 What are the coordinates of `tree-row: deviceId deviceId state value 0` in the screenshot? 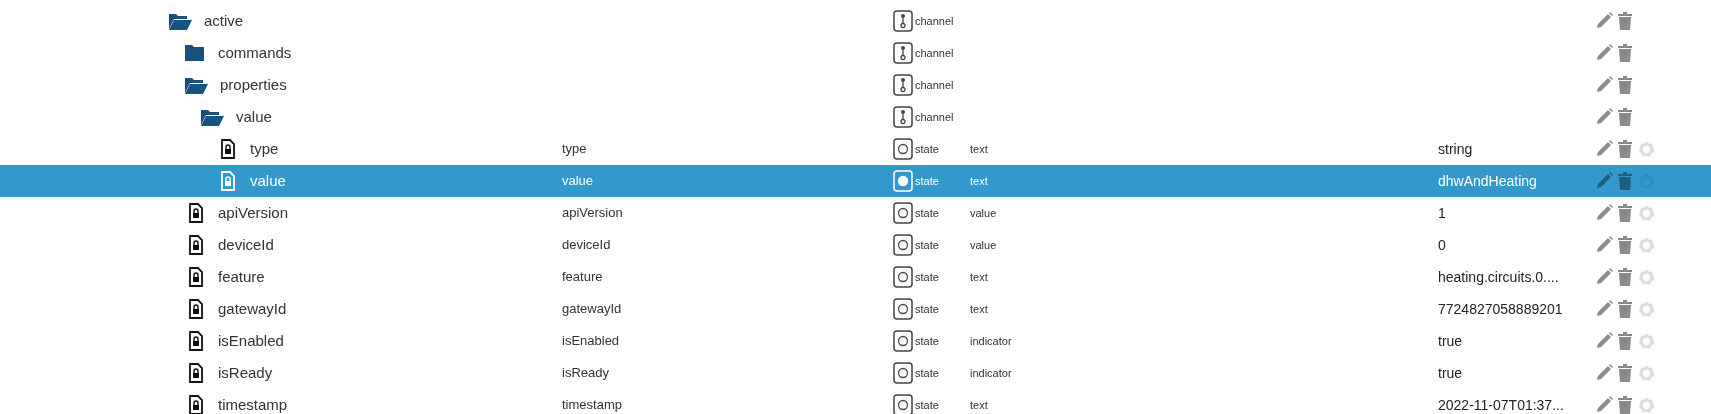 It's located at (855, 245).